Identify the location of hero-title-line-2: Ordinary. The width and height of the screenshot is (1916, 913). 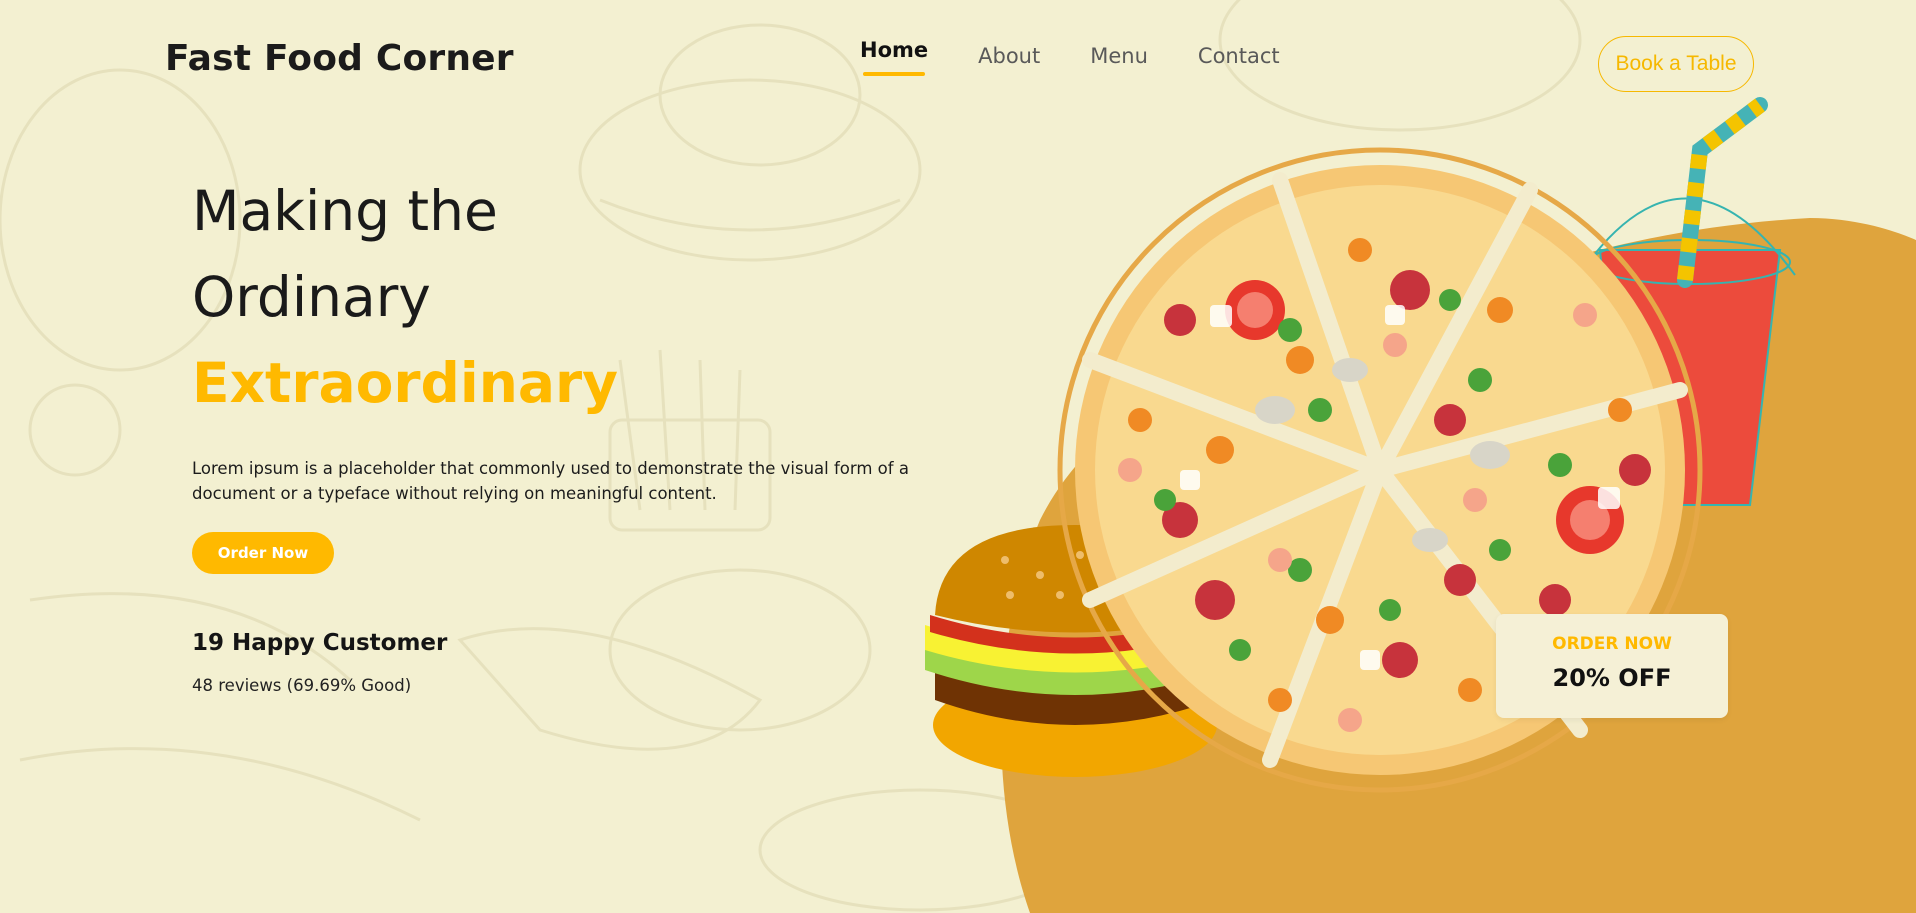
(311, 297).